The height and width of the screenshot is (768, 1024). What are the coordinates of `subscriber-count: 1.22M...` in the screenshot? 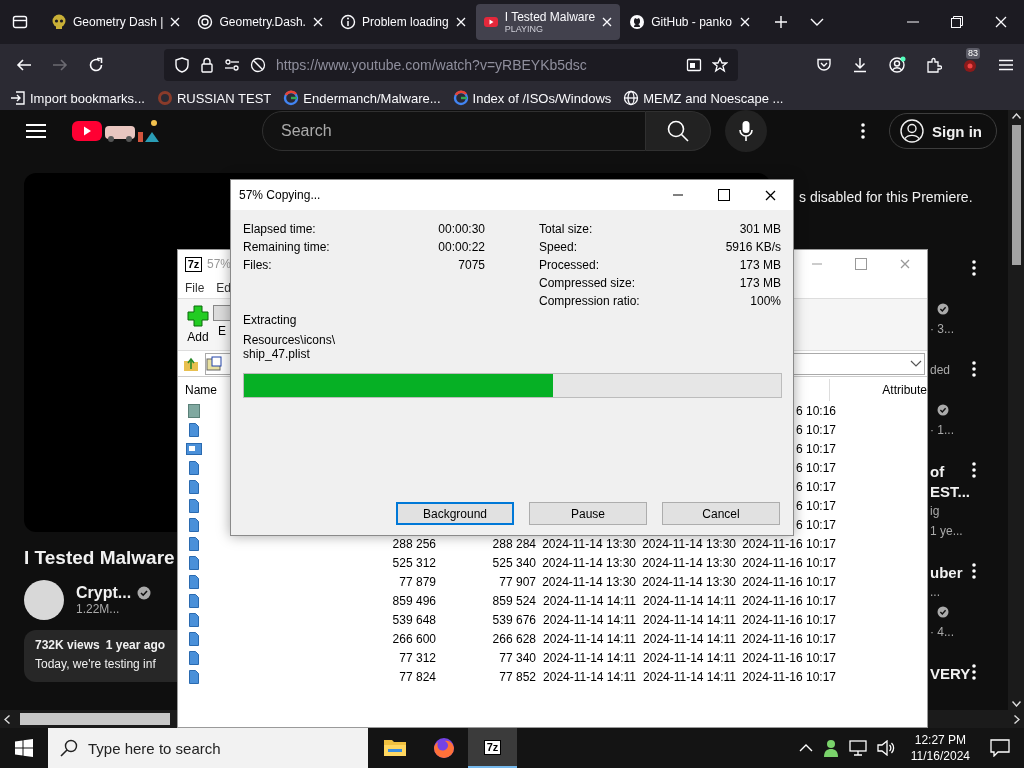 It's located at (98, 609).